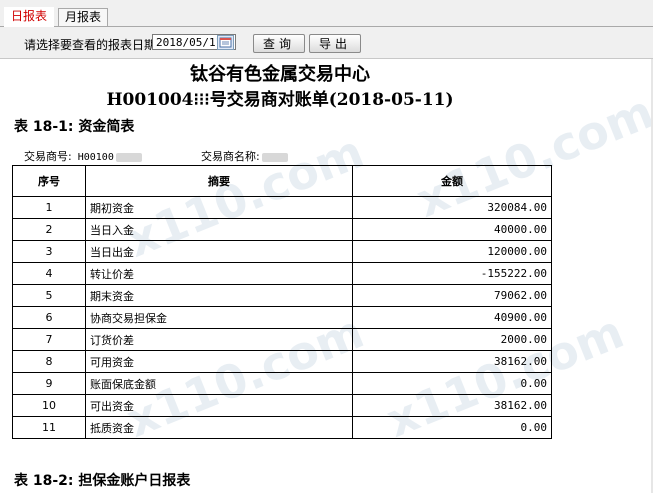 This screenshot has height=493, width=653. Describe the element at coordinates (219, 229) in the screenshot. I see `cell-desc: 当日入金` at that location.